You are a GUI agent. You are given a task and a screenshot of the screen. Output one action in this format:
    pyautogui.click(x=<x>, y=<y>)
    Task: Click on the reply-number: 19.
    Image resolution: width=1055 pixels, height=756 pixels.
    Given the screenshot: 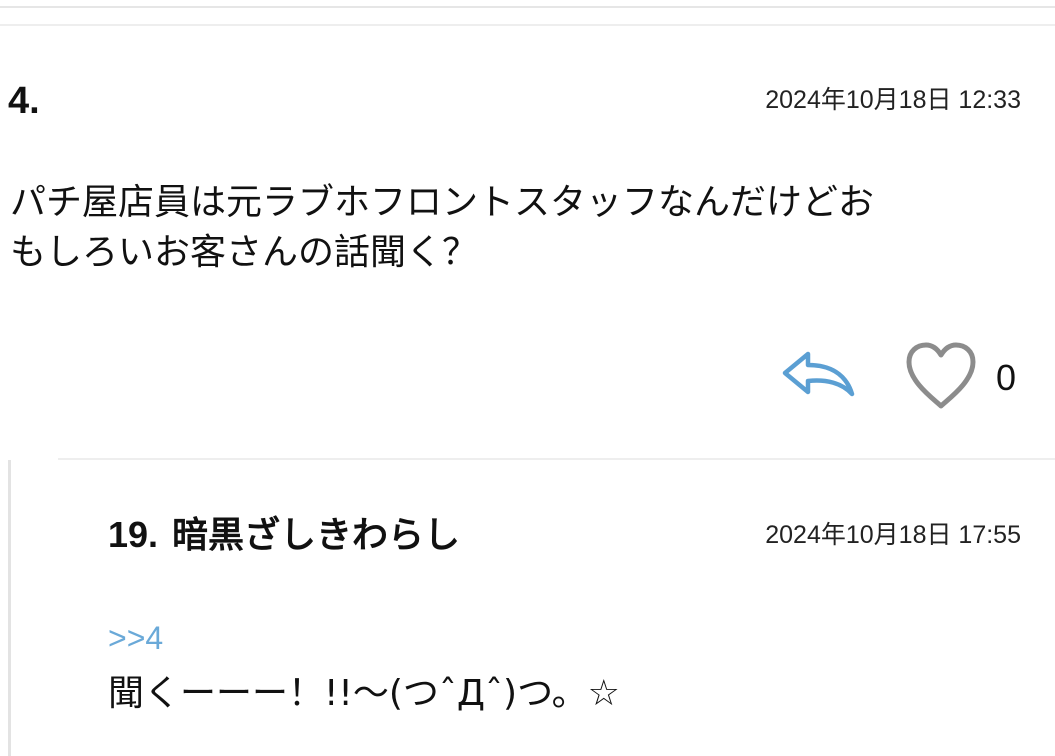 What is the action you would take?
    pyautogui.click(x=133, y=534)
    